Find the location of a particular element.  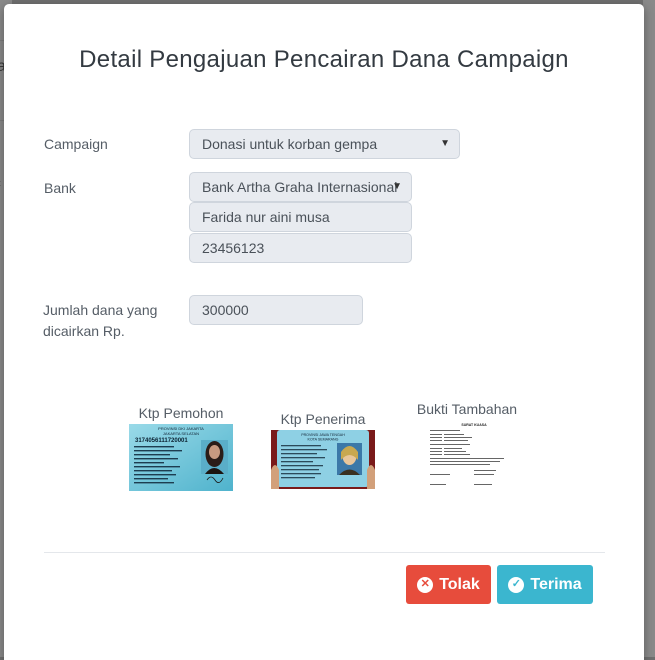

campaign-select-value: Donasi untuk korban gempa is located at coordinates (290, 144).